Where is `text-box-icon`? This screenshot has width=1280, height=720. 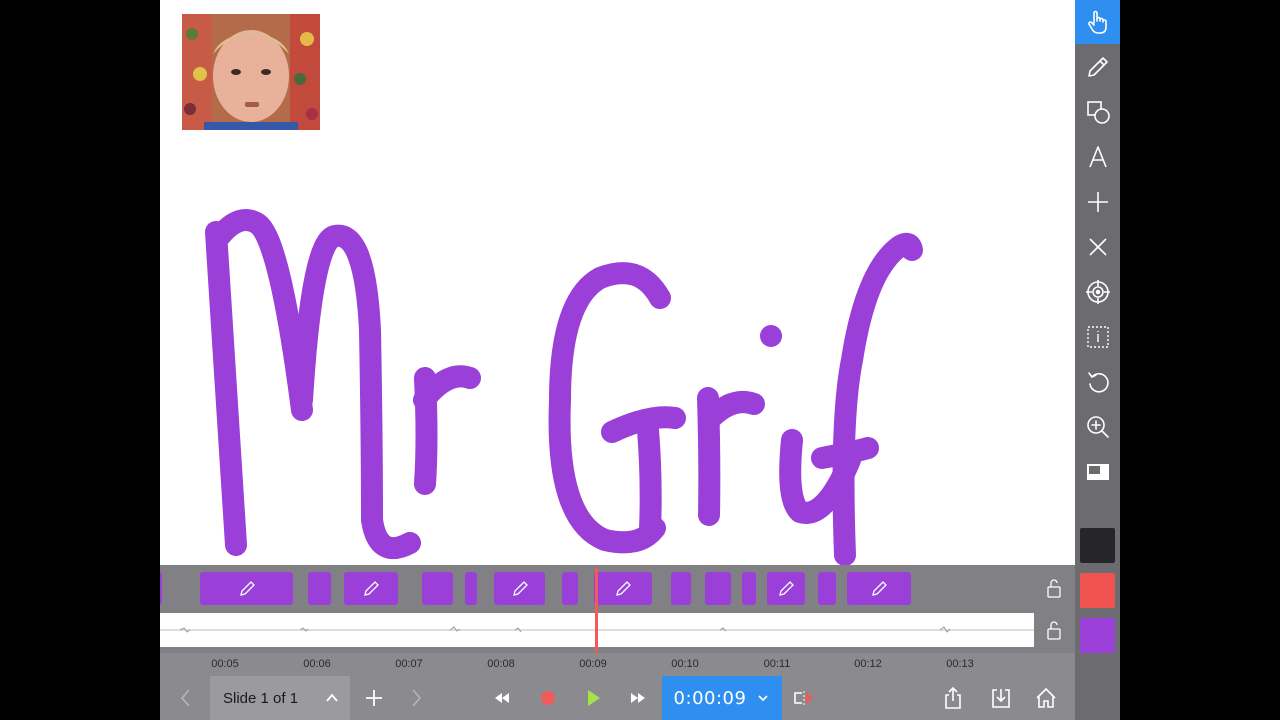
text-box-icon is located at coordinates (1097, 337).